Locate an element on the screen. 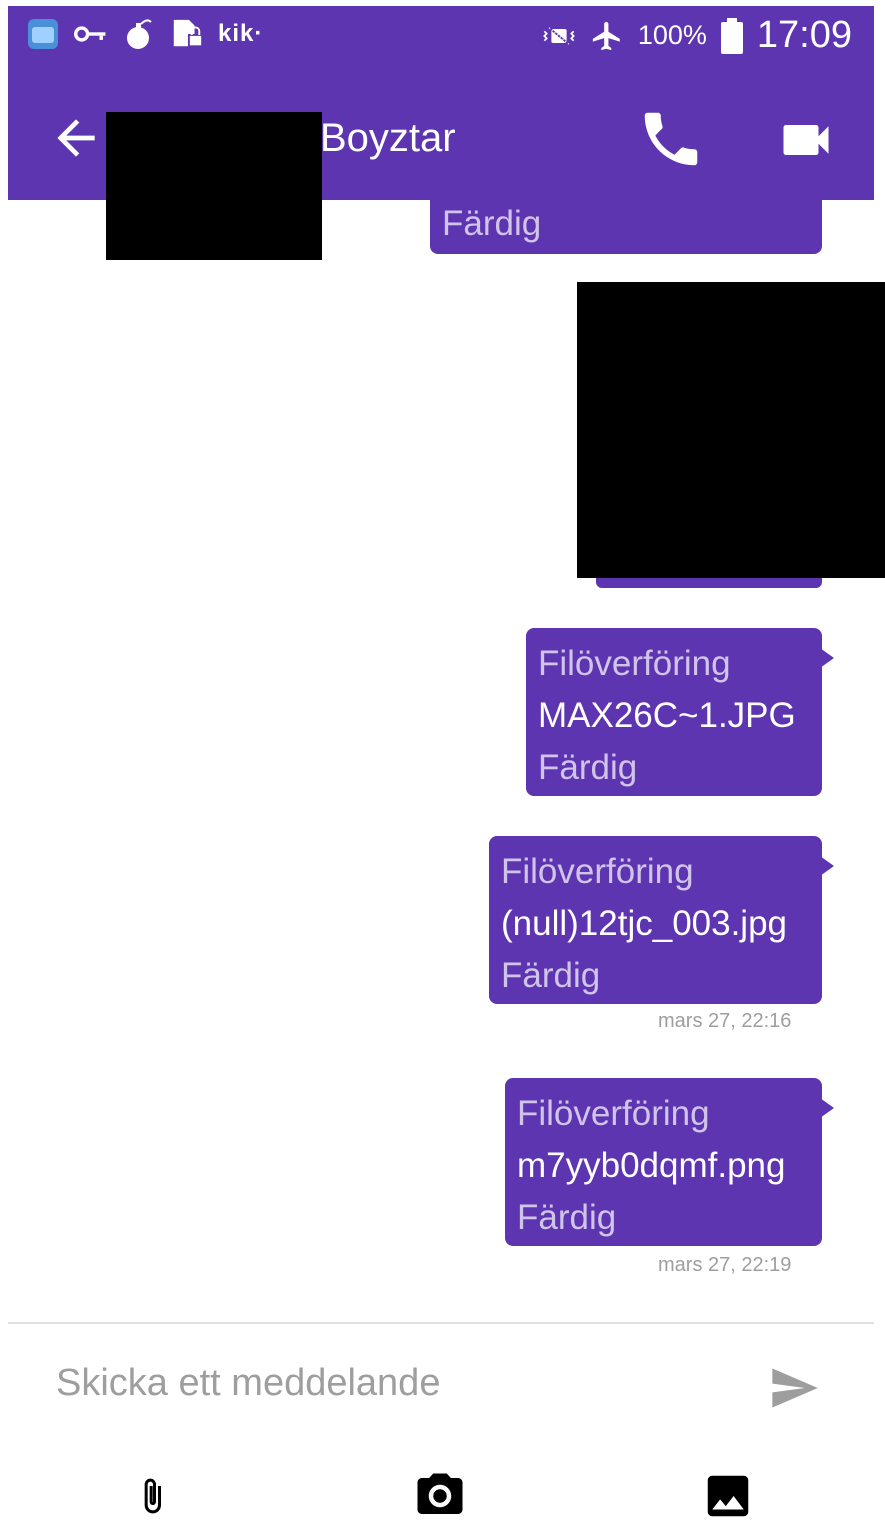 This screenshot has width=885, height=1526. paperclip-icon is located at coordinates (152, 1496).